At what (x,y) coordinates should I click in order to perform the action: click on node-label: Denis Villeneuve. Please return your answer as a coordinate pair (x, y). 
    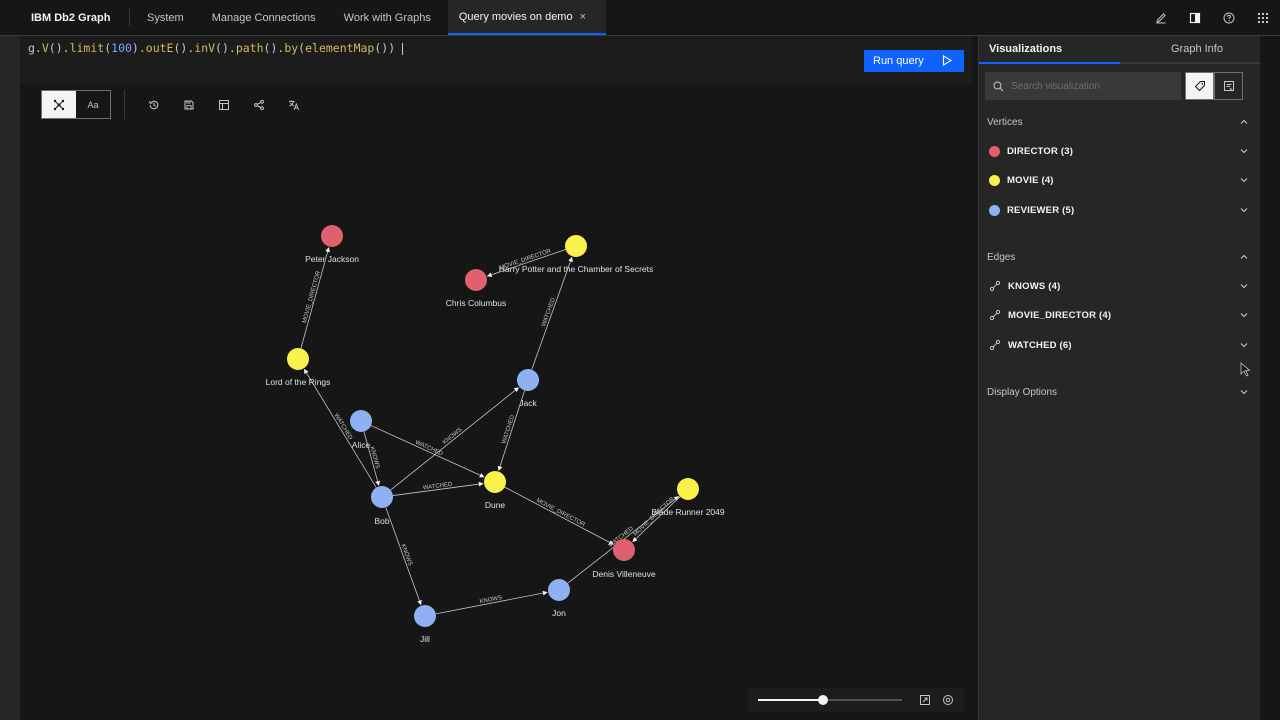
    Looking at the image, I should click on (623, 574).